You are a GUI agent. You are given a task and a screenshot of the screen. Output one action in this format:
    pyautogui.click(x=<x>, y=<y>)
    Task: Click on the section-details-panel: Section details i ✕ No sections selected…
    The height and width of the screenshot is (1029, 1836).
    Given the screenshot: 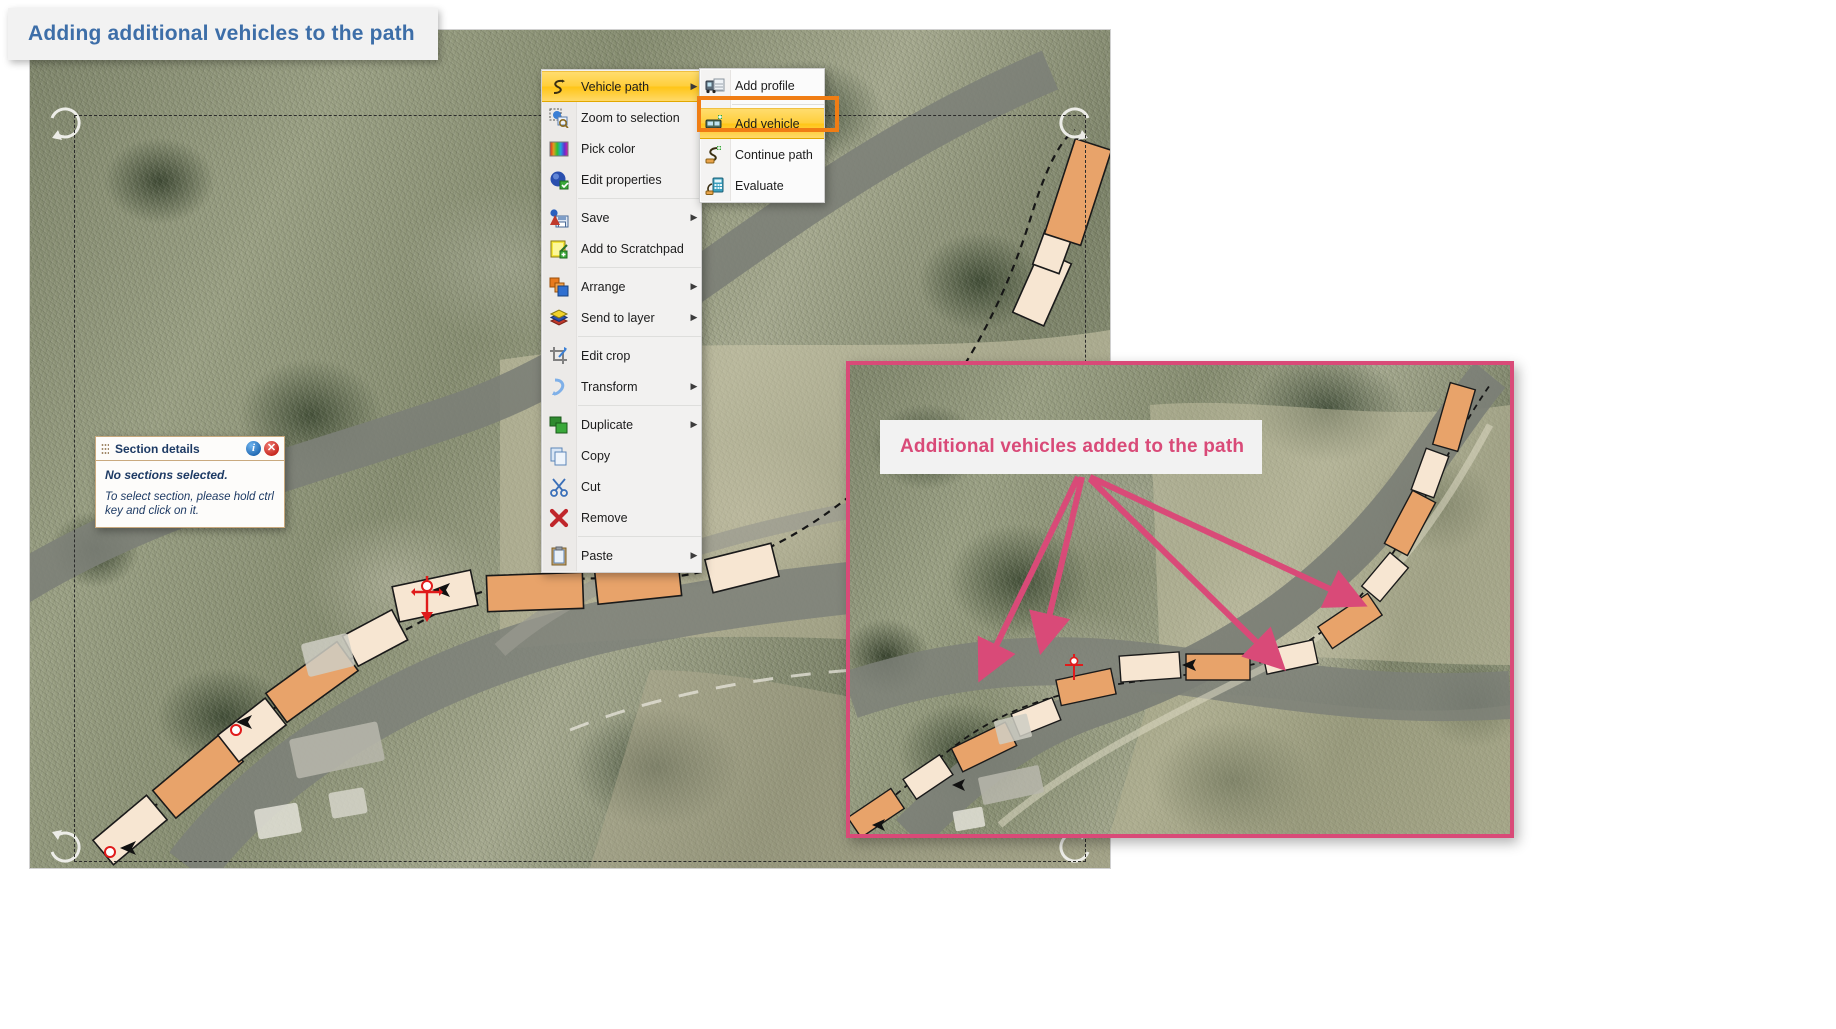 What is the action you would take?
    pyautogui.click(x=190, y=482)
    